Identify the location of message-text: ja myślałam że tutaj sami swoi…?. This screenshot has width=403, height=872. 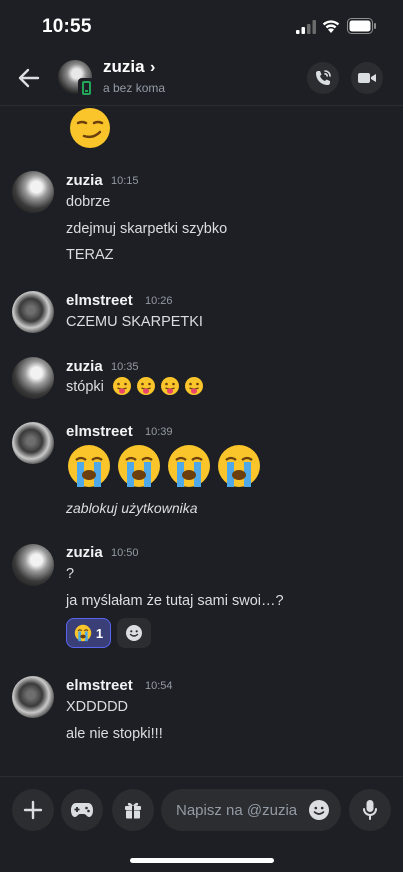
(175, 601).